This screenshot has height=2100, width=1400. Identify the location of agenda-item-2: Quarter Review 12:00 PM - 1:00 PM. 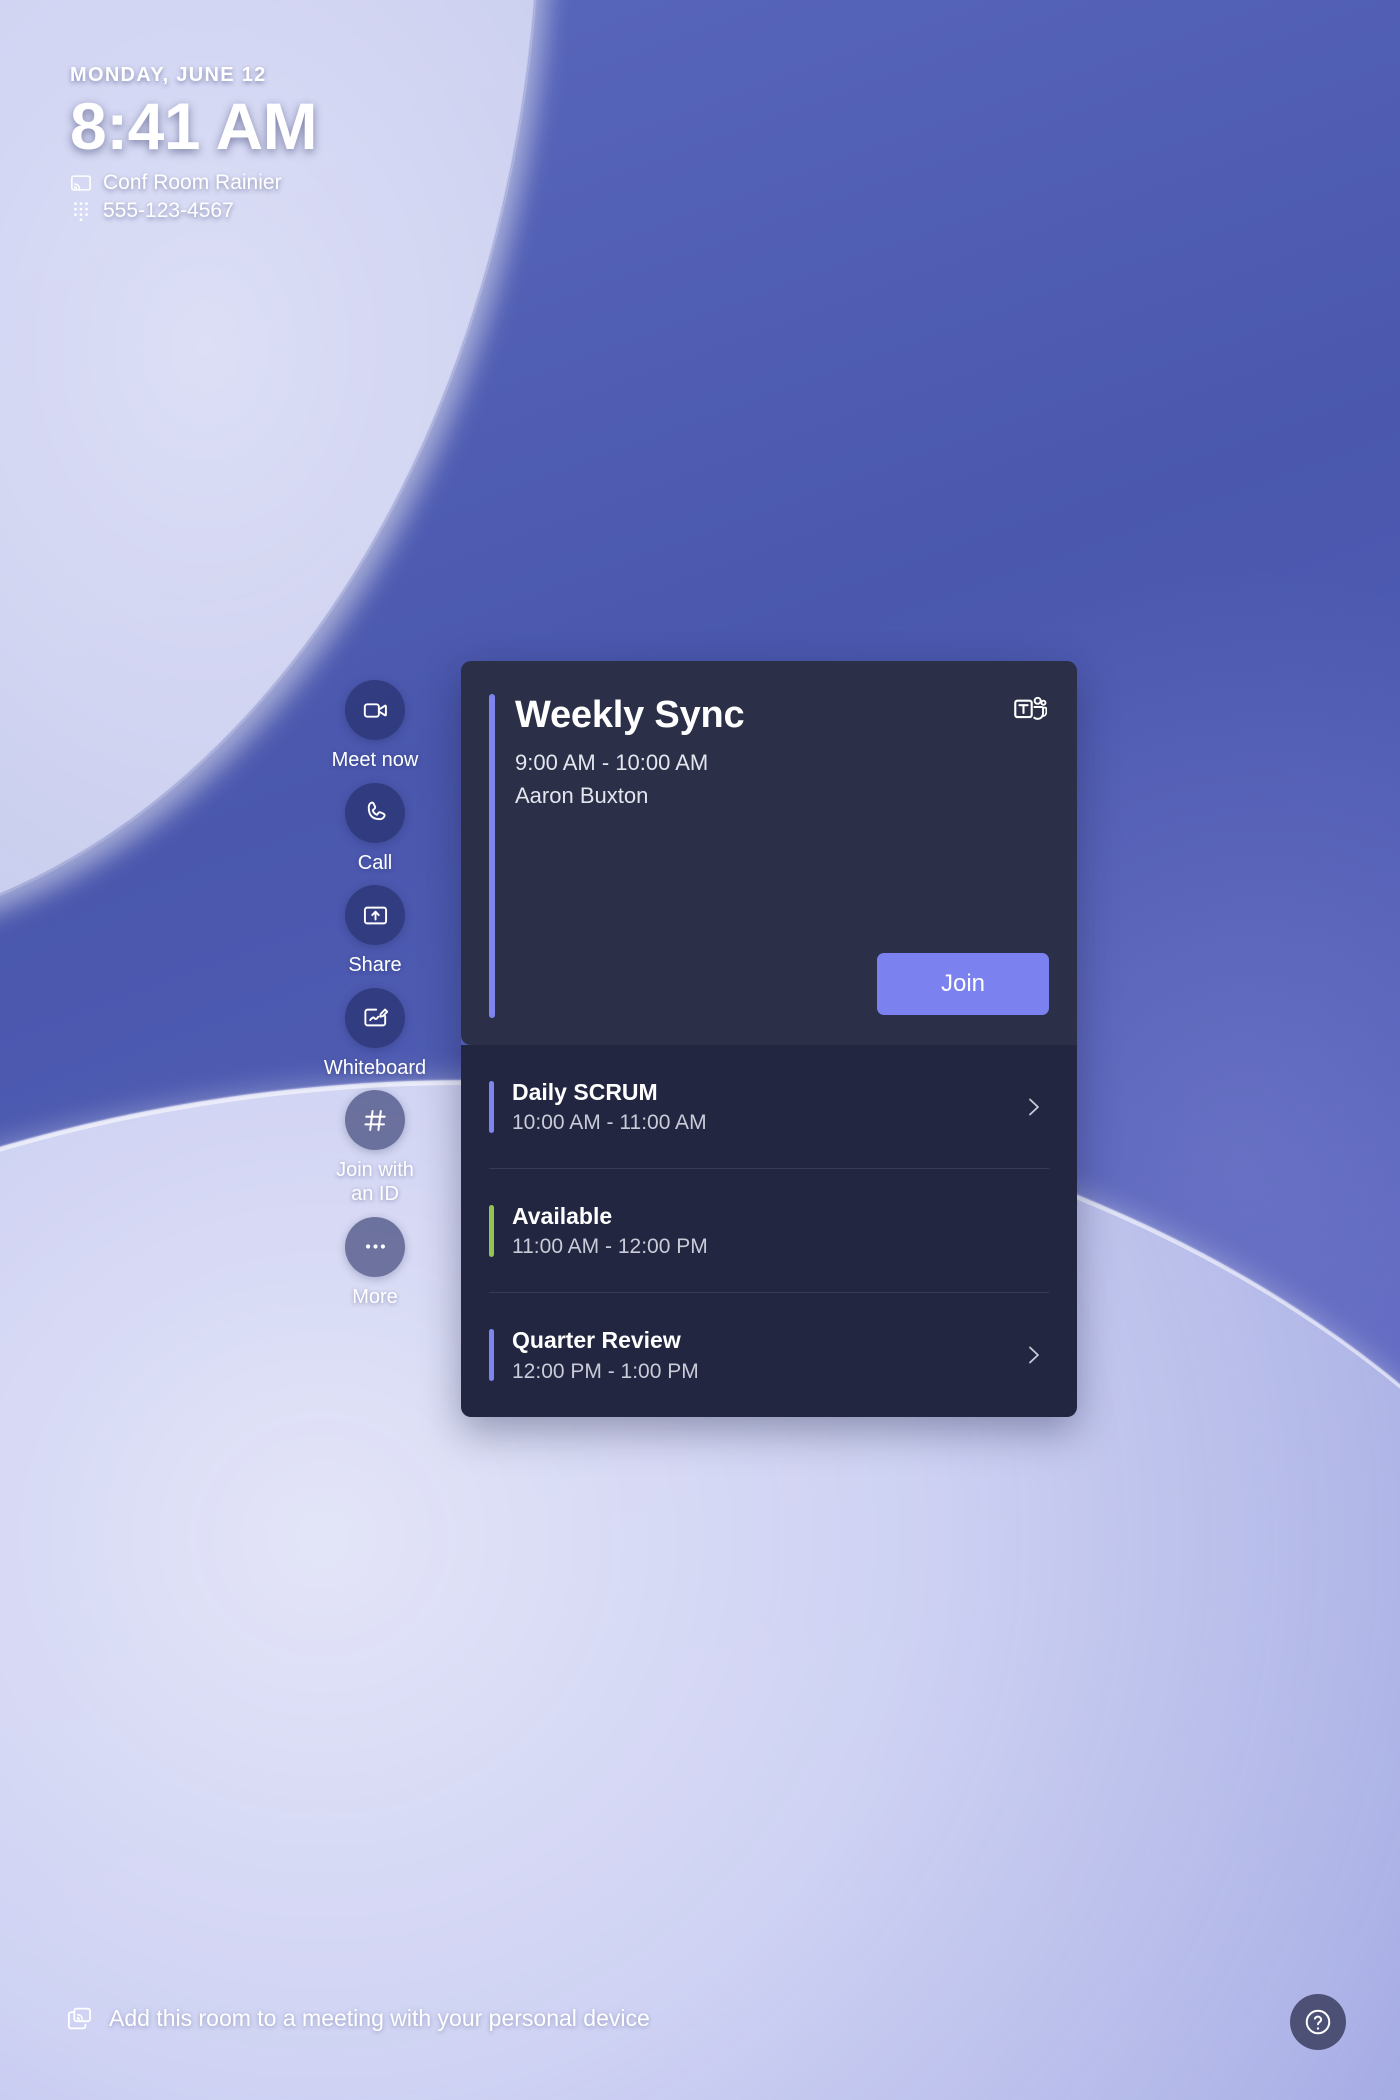
(769, 1355).